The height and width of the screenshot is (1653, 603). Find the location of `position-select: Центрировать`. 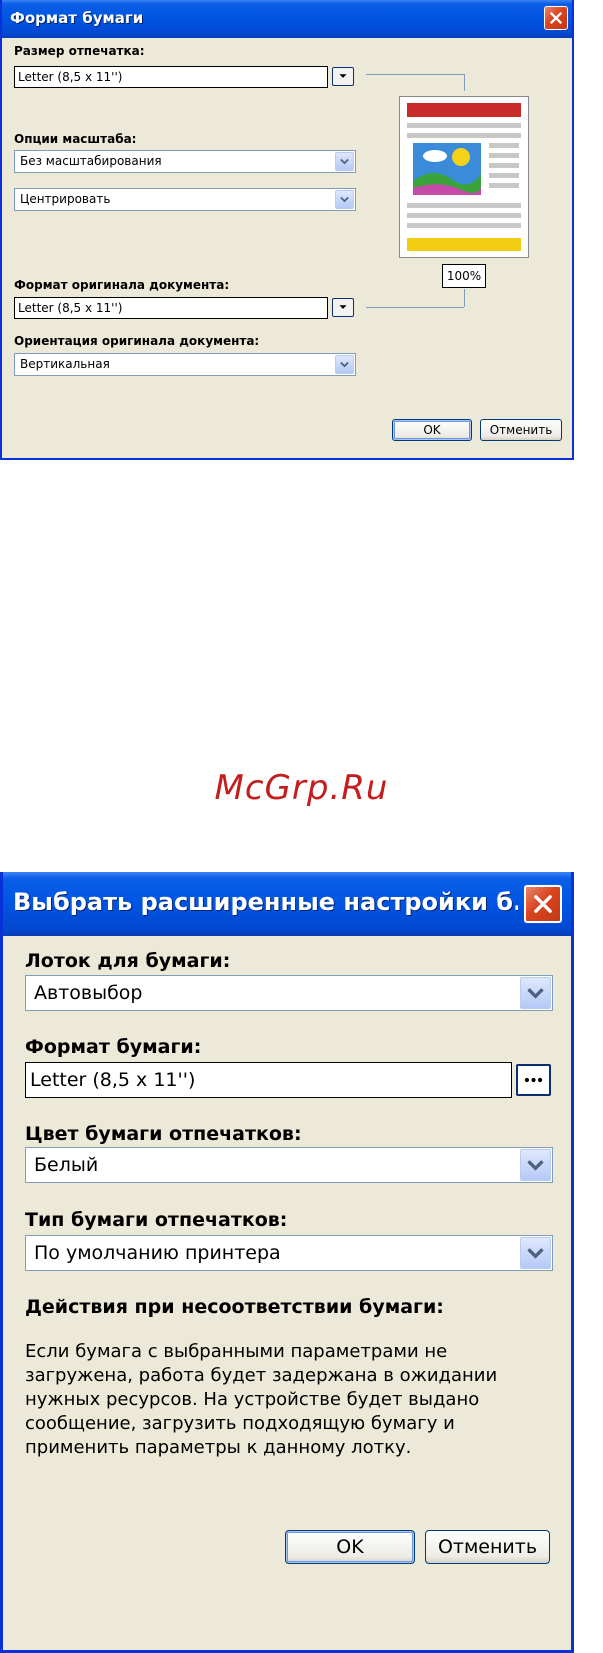

position-select: Центрировать is located at coordinates (185, 199).